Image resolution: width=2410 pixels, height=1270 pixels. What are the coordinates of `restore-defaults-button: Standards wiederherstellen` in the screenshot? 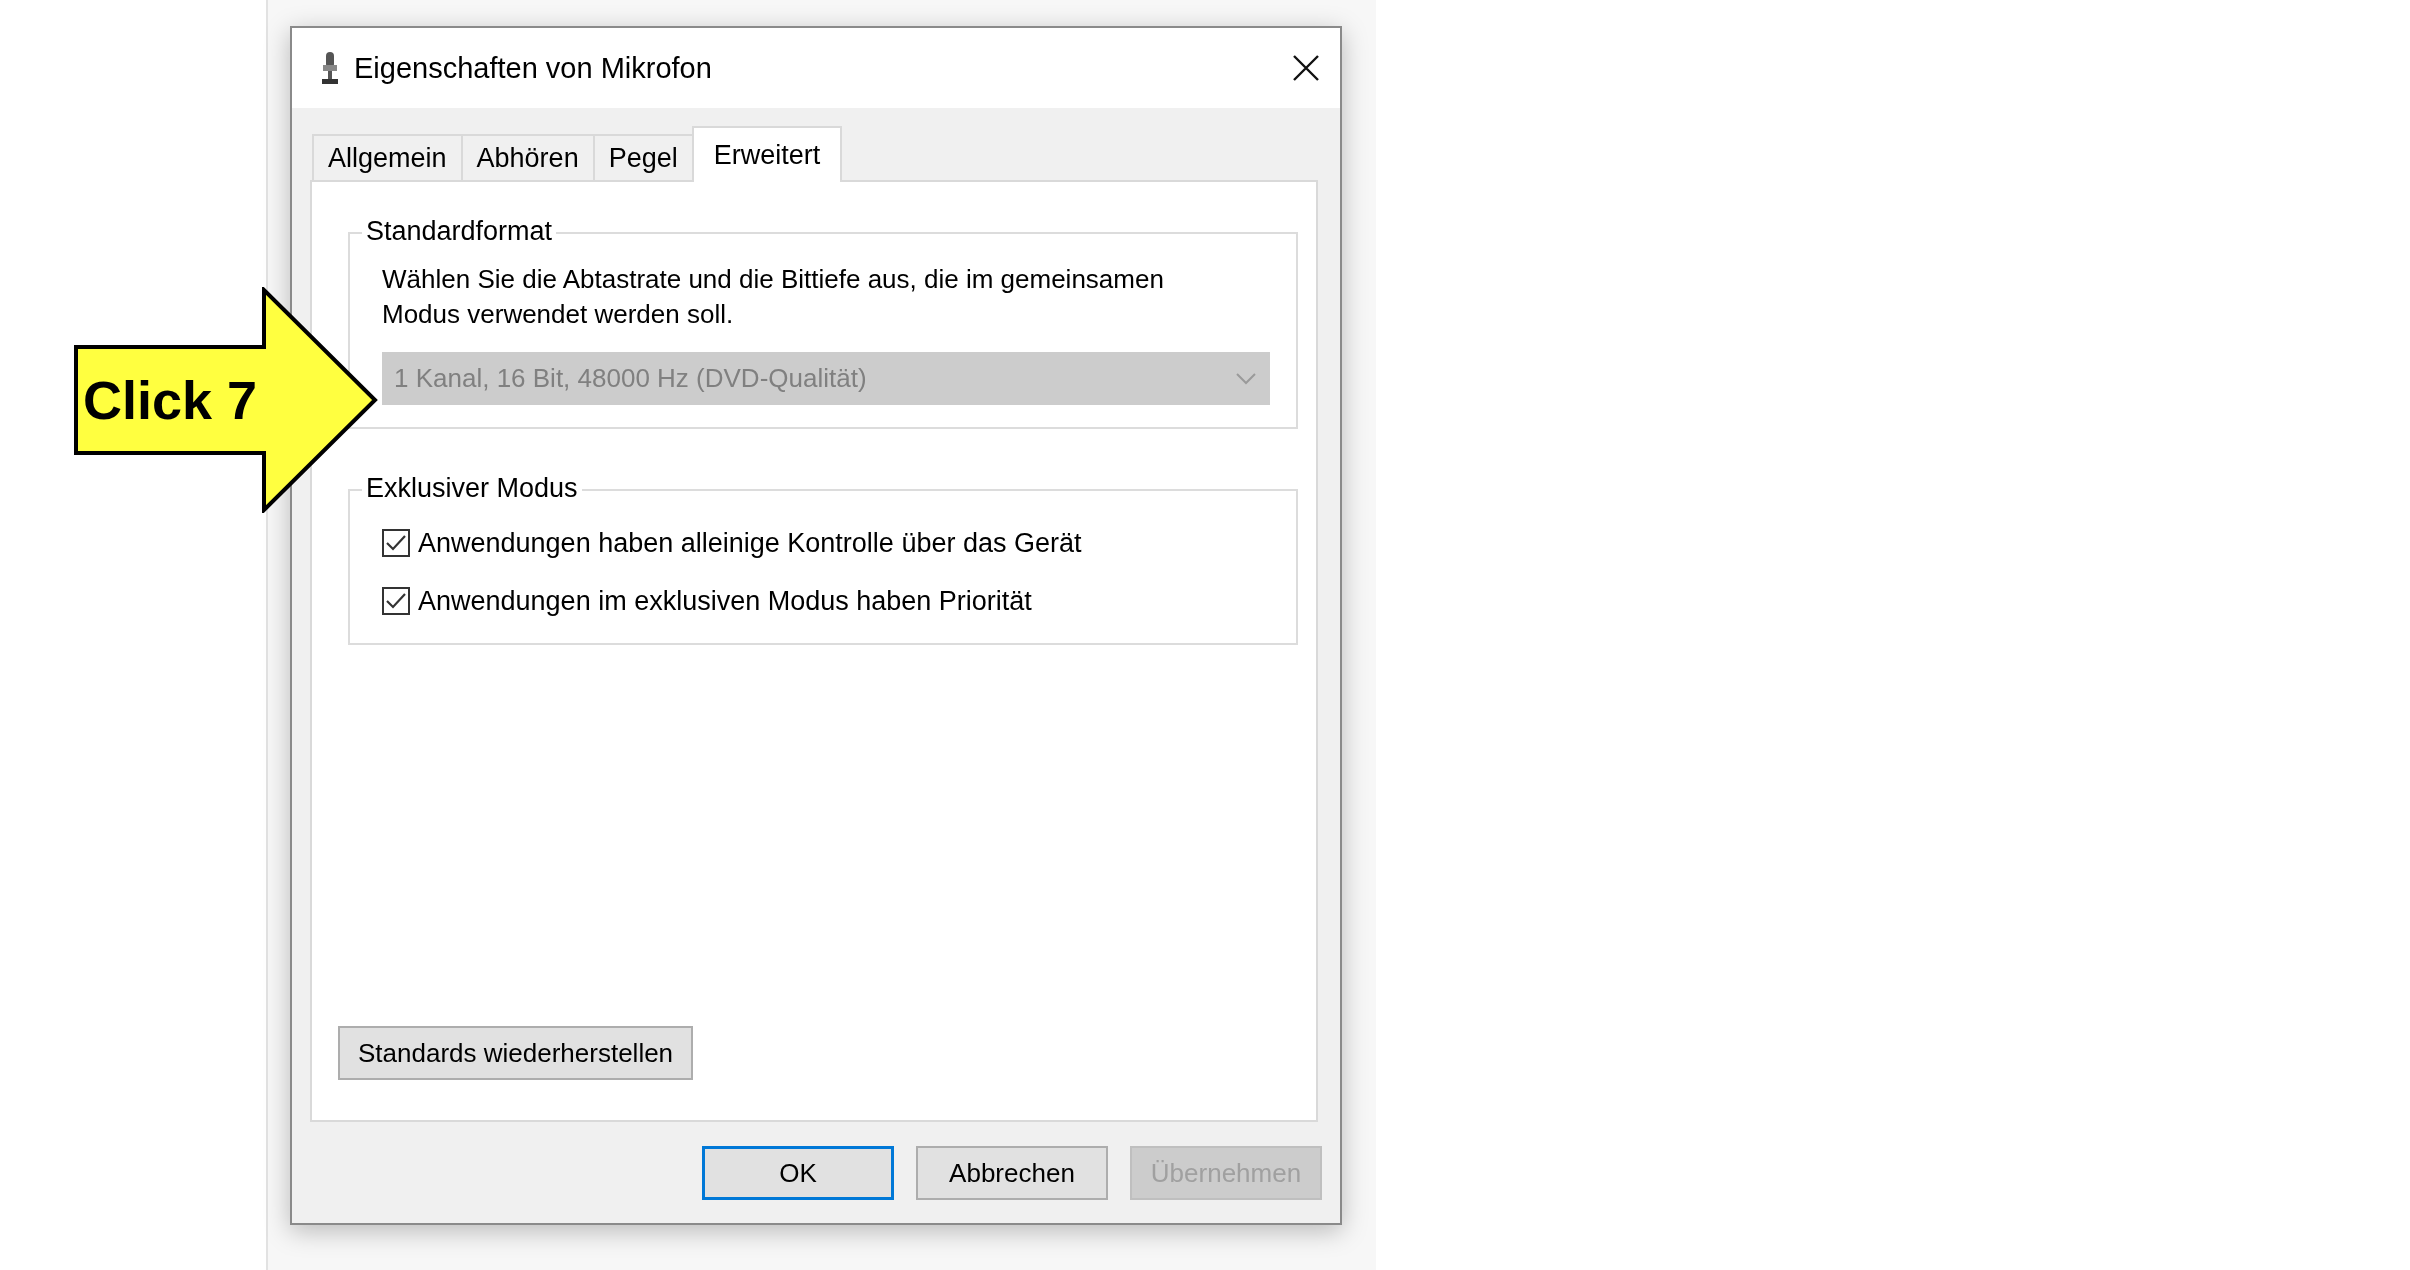 It's located at (516, 1053).